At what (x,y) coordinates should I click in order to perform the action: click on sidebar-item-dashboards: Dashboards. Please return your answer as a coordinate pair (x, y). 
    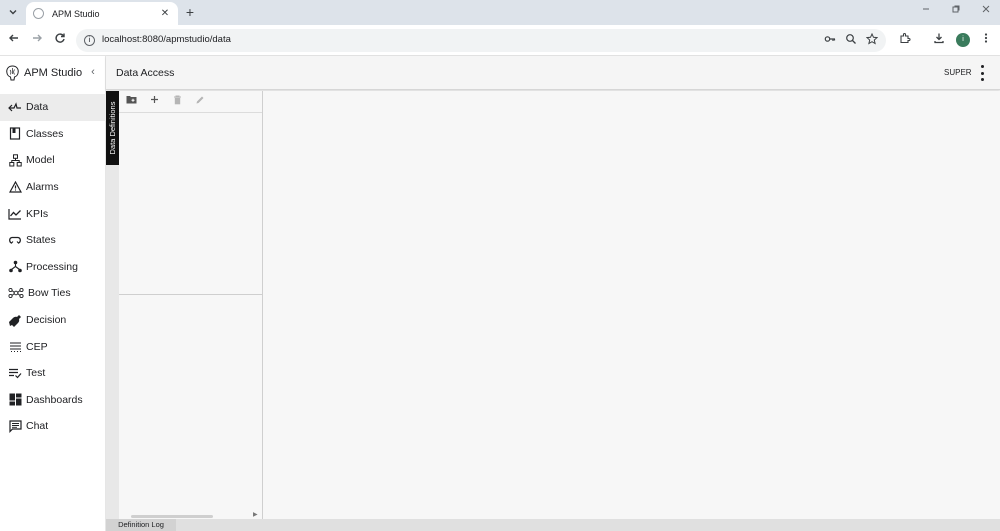
    Looking at the image, I should click on (53, 400).